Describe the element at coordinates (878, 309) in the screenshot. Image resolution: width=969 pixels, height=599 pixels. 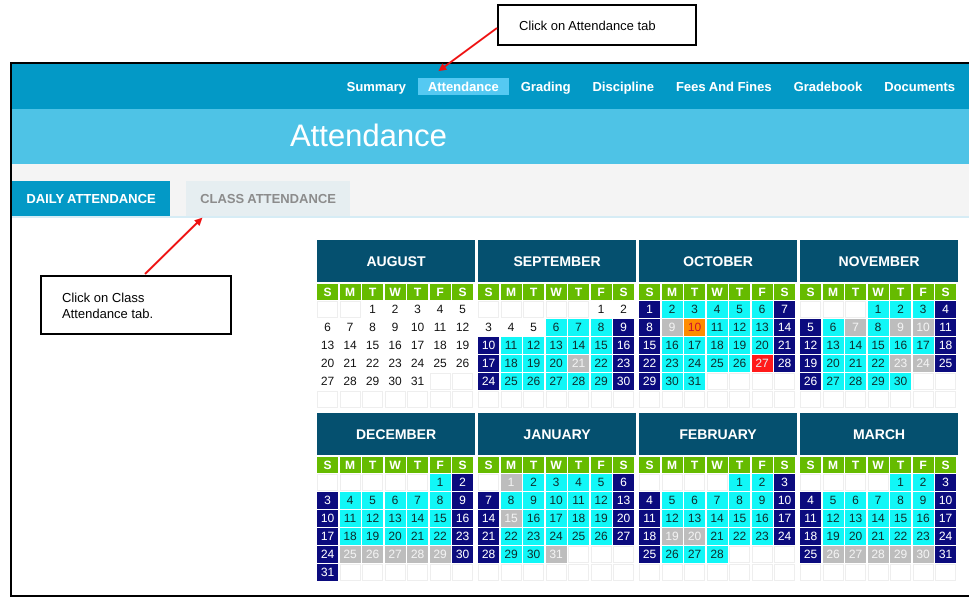
I see `day-cell: 1` at that location.